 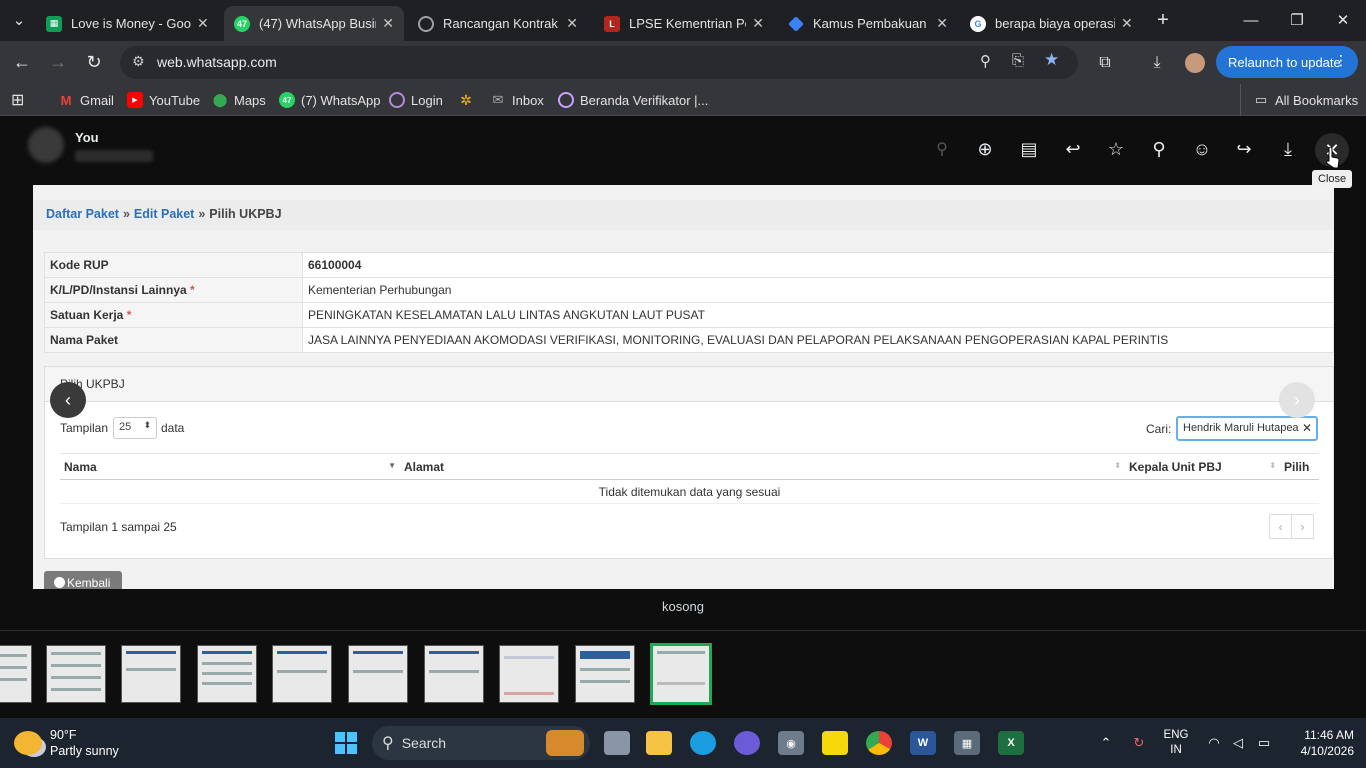 What do you see at coordinates (230, 466) in the screenshot?
I see `column-header-nama: Nama ▼` at bounding box center [230, 466].